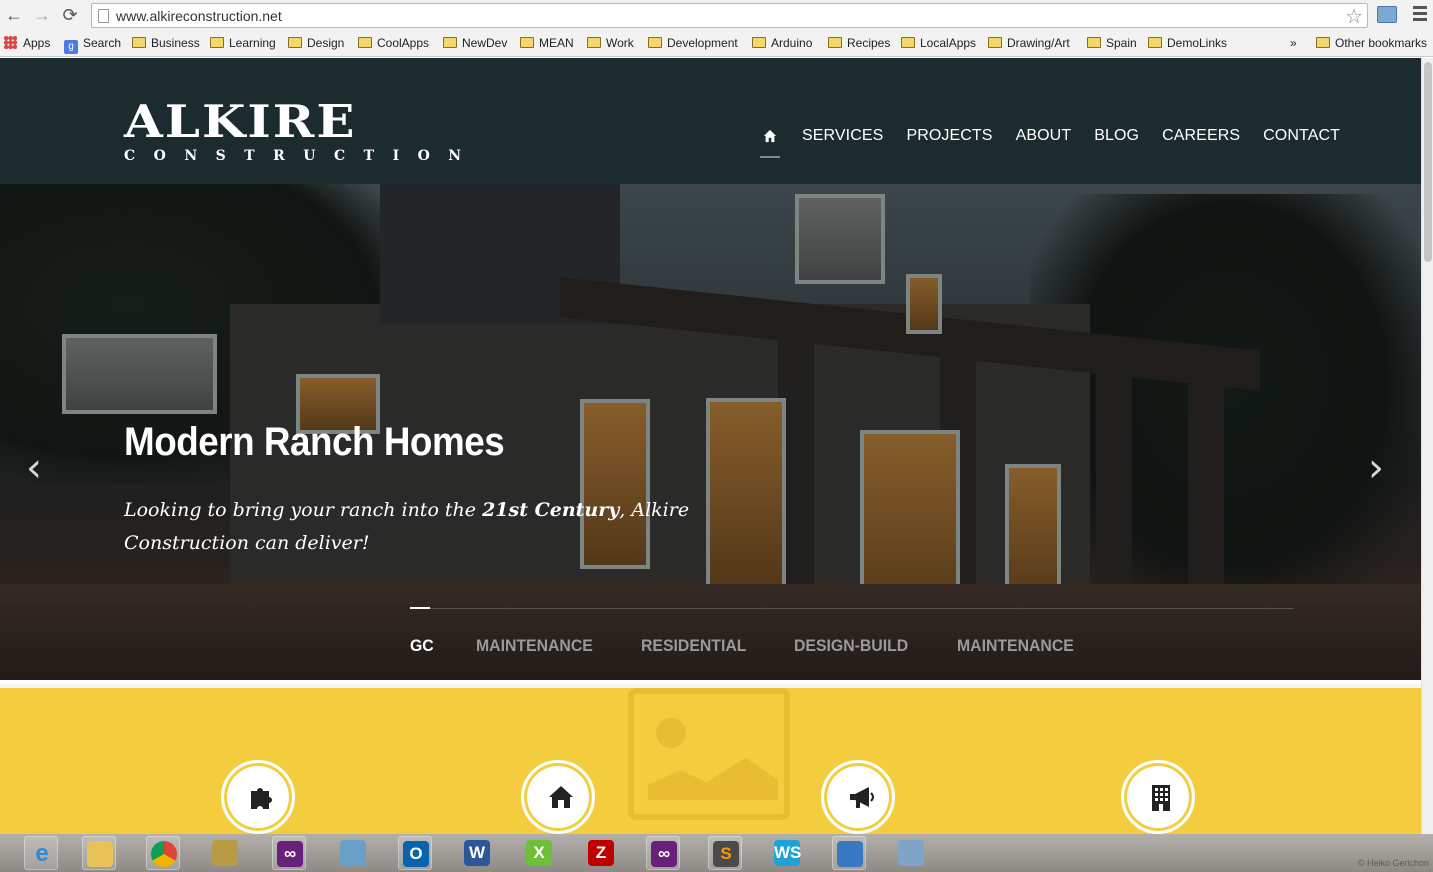  Describe the element at coordinates (1158, 797) in the screenshot. I see `feature-building` at that location.